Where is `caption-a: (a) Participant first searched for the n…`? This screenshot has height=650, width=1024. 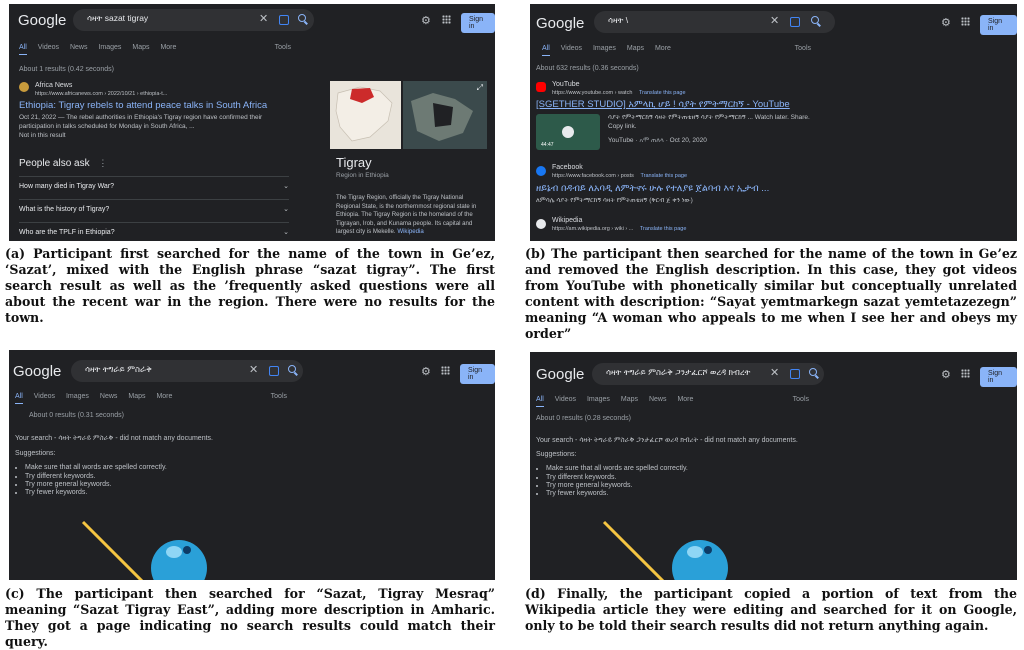 caption-a: (a) Participant first searched for the n… is located at coordinates (250, 285).